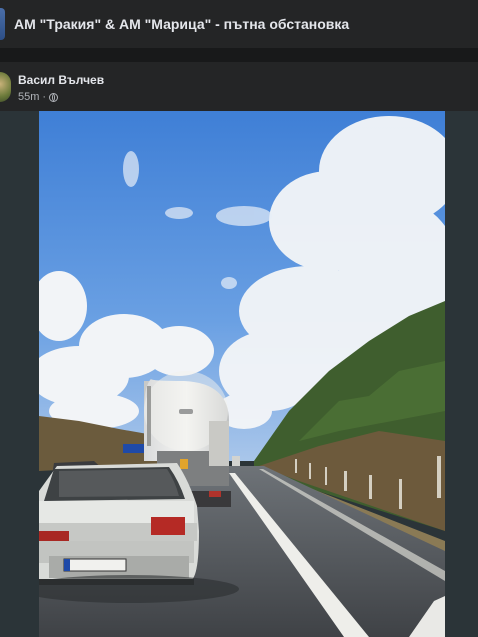 The height and width of the screenshot is (637, 478). I want to click on white-car, so click(119, 524).